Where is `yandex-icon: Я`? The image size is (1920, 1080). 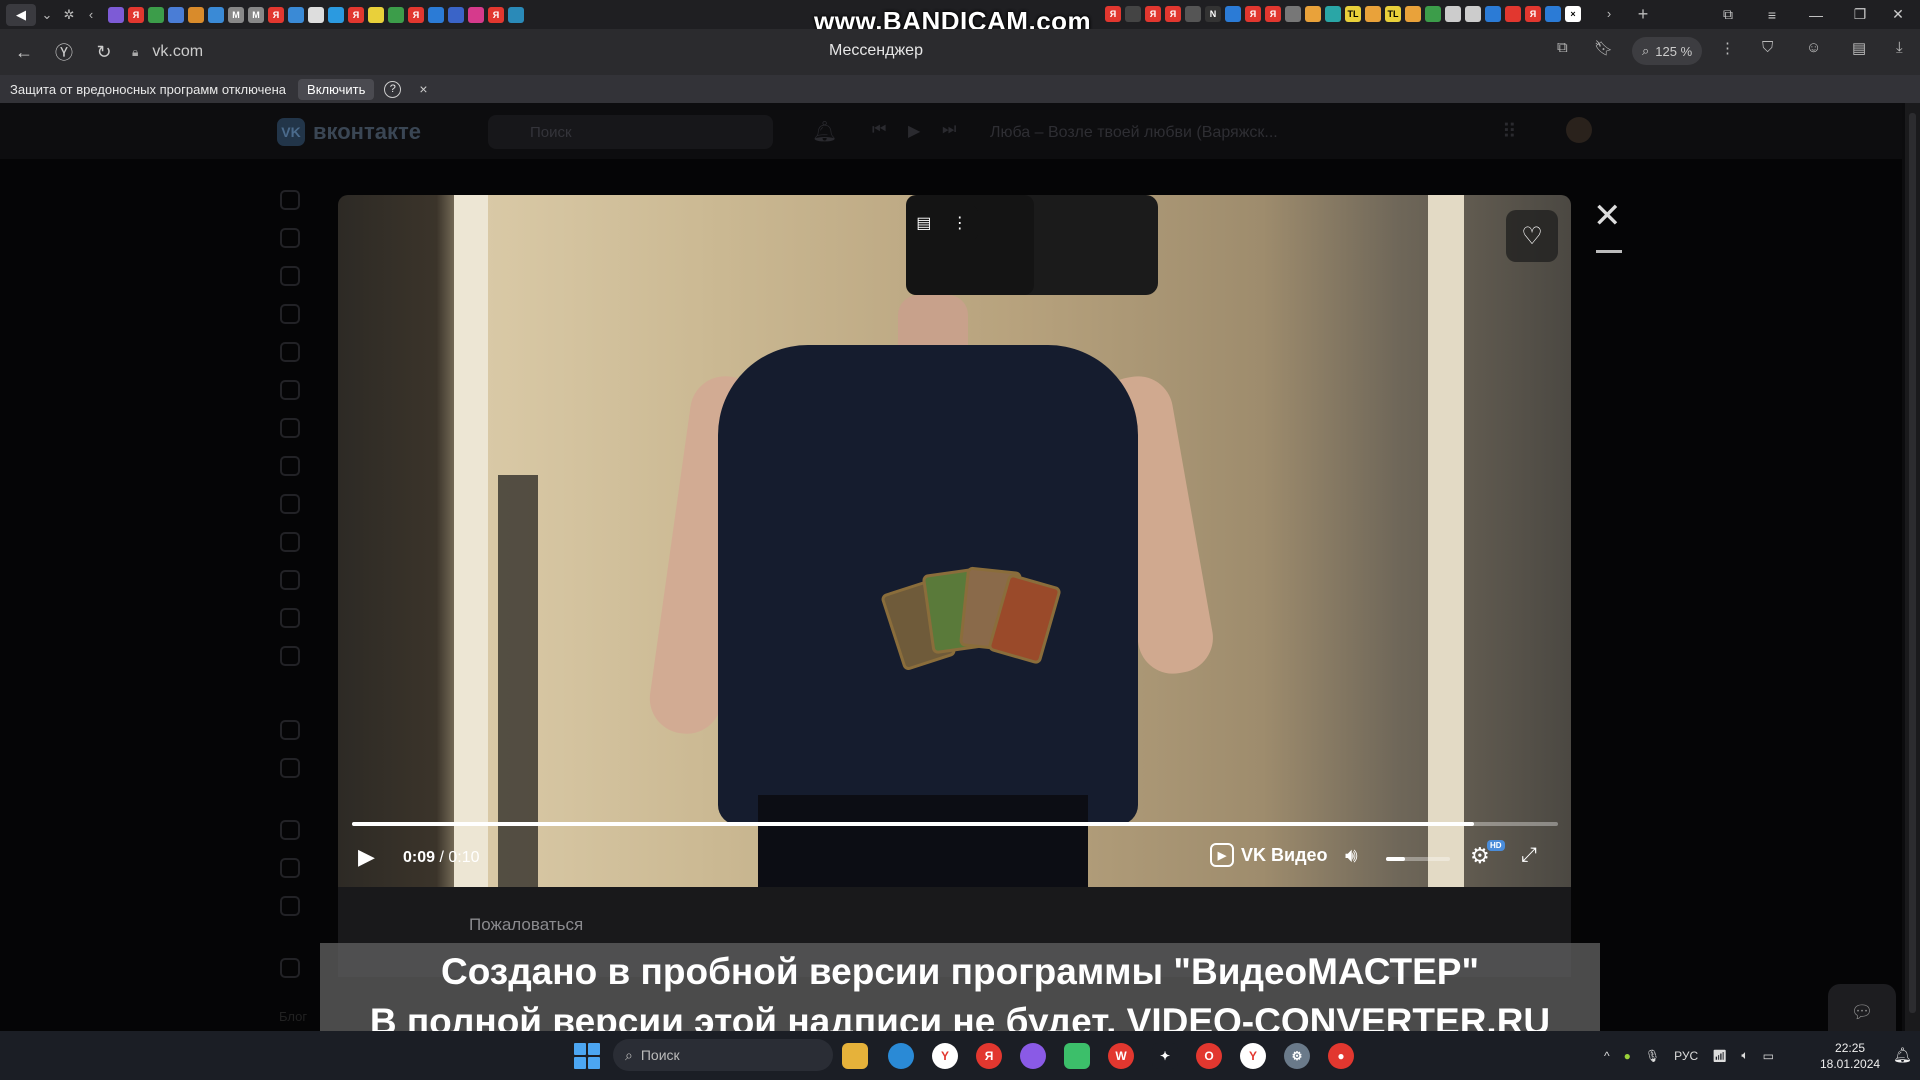
yandex-icon: Я is located at coordinates (989, 1056).